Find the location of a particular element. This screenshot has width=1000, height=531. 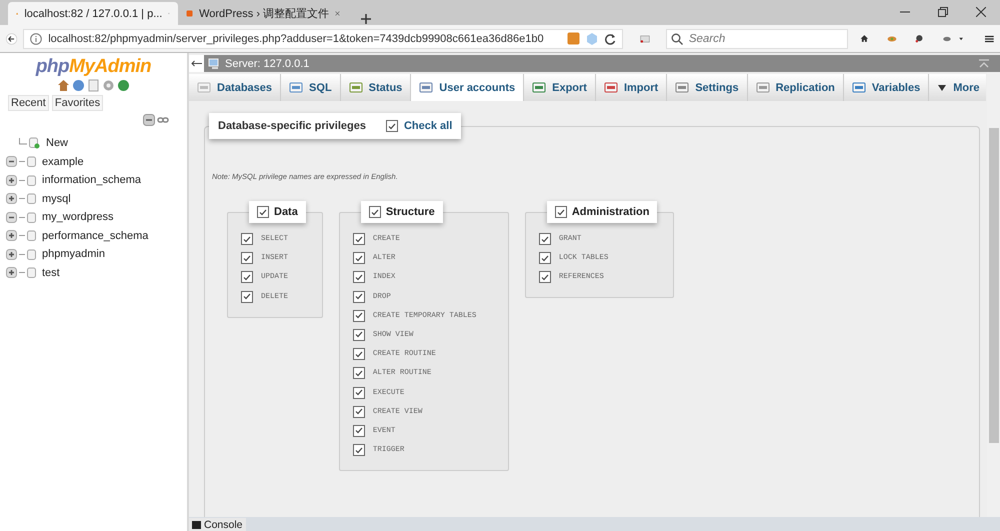

tree-item: New is located at coordinates (57, 143).